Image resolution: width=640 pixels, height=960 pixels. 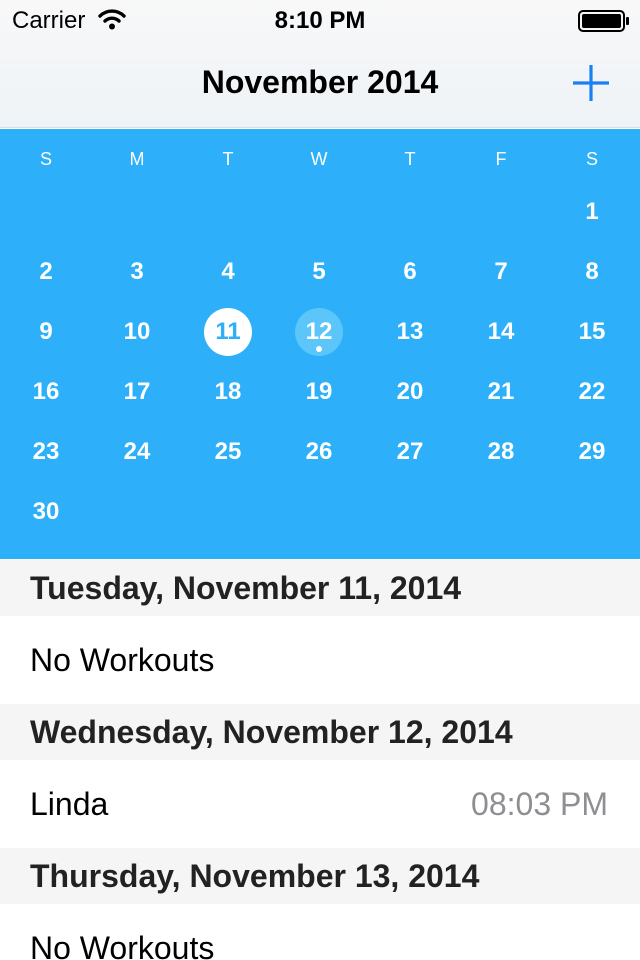 I want to click on weekday-header: SMTWTFS, so click(x=320, y=159).